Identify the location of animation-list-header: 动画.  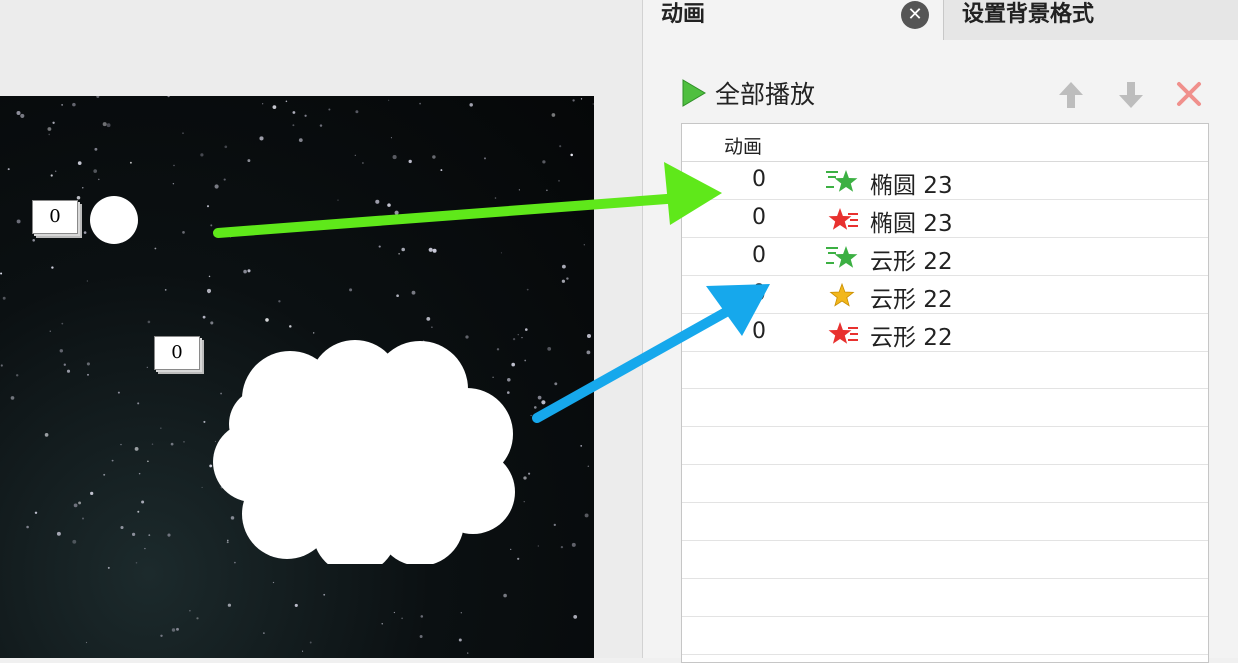
(945, 143).